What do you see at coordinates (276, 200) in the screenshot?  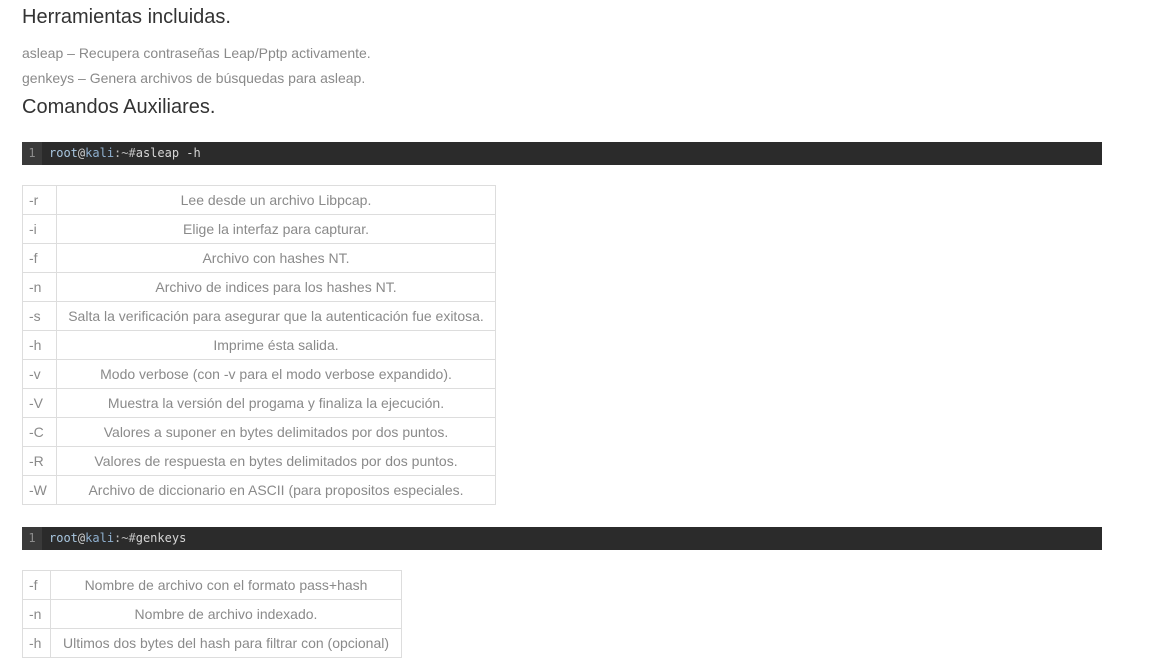 I see `option-description: Lee desde un archivo Libpcap.` at bounding box center [276, 200].